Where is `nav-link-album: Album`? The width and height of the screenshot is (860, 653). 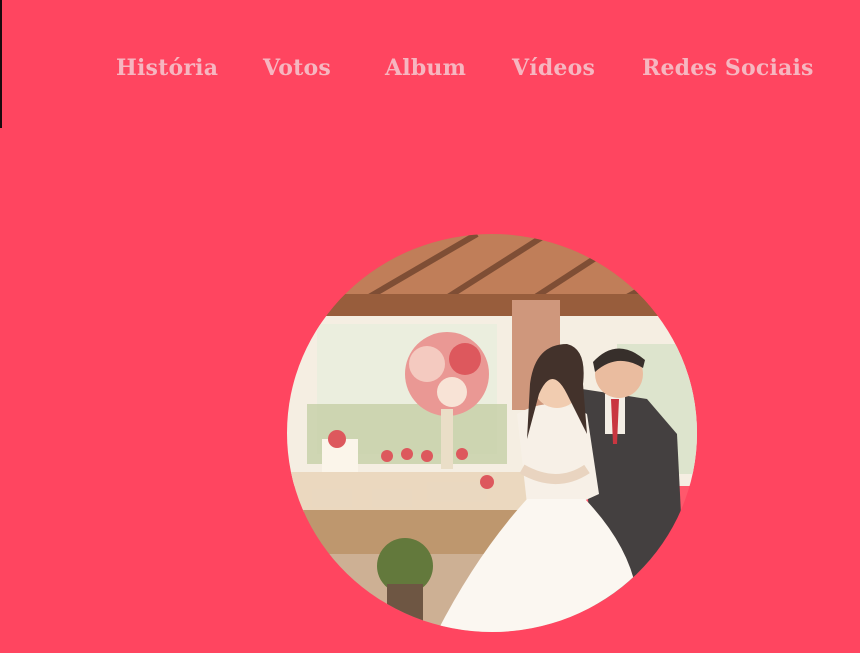
nav-link-album: Album is located at coordinates (425, 68).